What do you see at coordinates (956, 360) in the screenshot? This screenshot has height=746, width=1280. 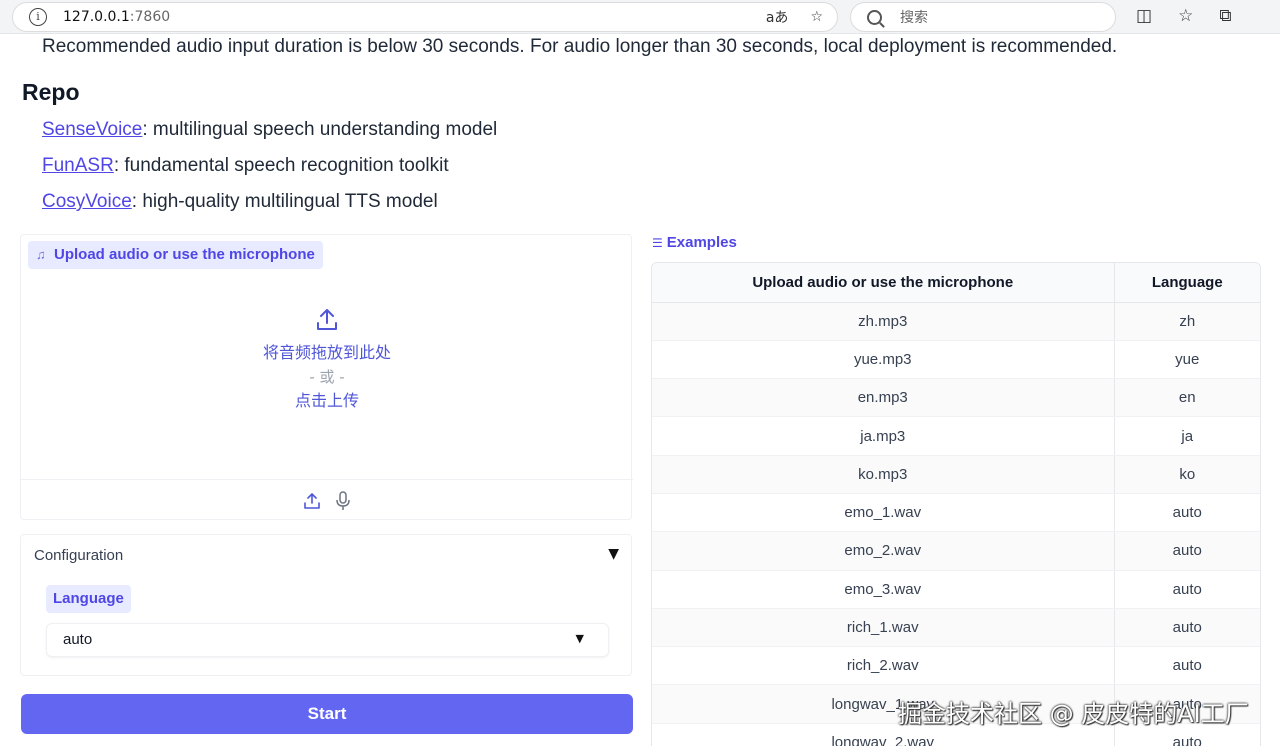 I see `example-row: yue.mp3 yue` at bounding box center [956, 360].